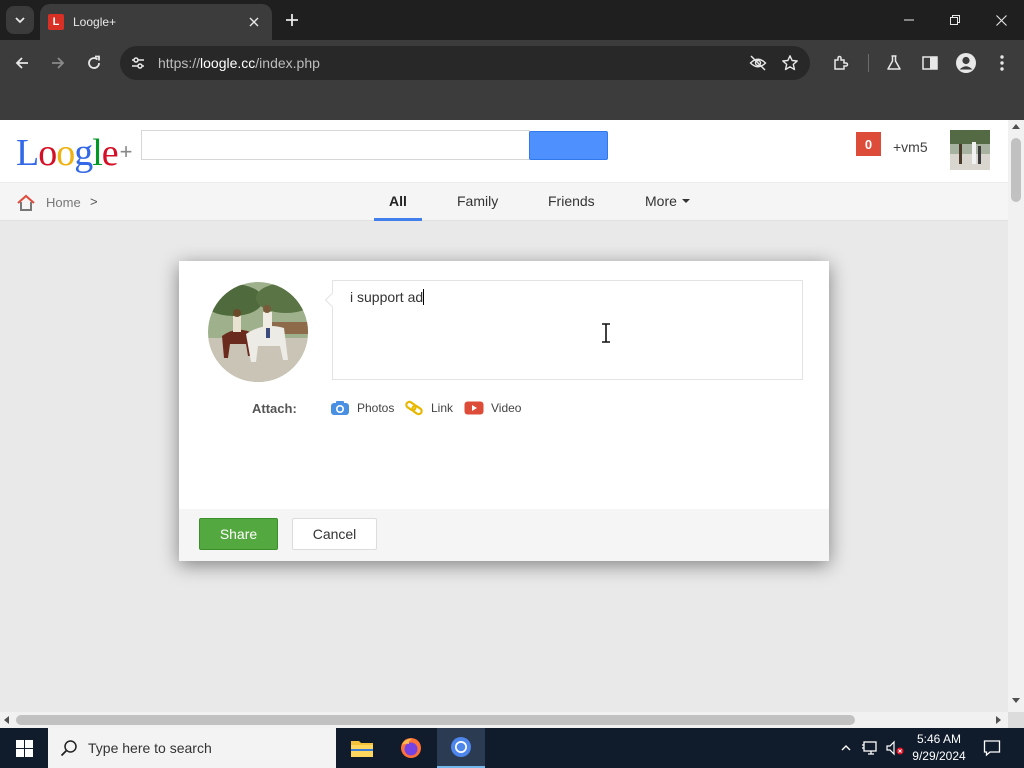 This screenshot has height=768, width=1024. Describe the element at coordinates (1016, 170) in the screenshot. I see `vertical-scroll-thumb` at that location.